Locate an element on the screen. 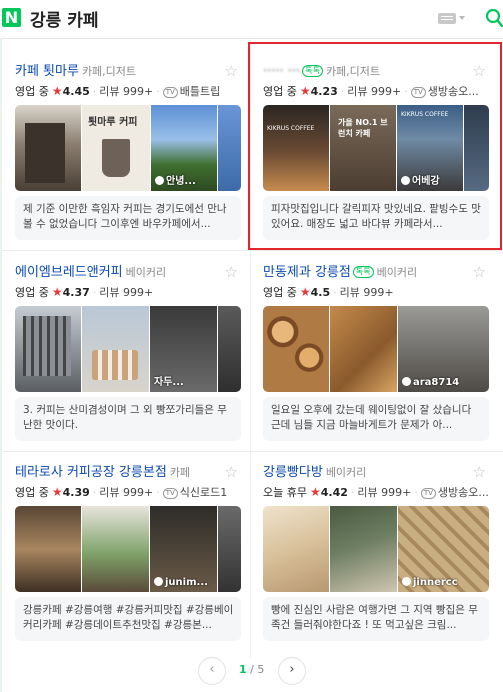 Image resolution: width=503 pixels, height=692 pixels. search-header: N 강릉 카페 is located at coordinates (251, 19).